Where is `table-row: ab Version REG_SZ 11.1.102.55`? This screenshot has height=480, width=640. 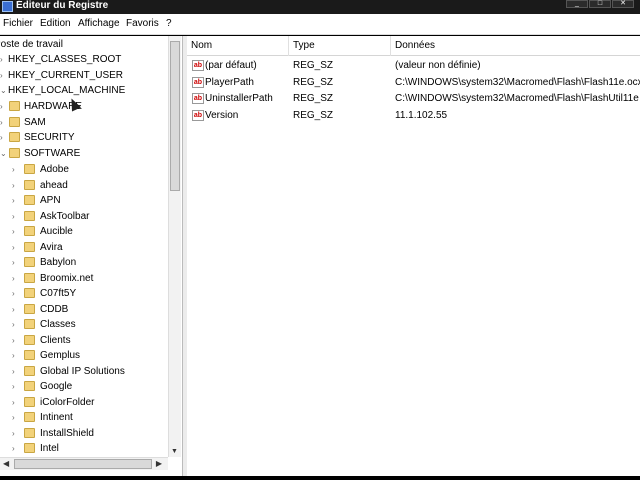
table-row: ab Version REG_SZ 11.1.102.55 is located at coordinates (413, 115).